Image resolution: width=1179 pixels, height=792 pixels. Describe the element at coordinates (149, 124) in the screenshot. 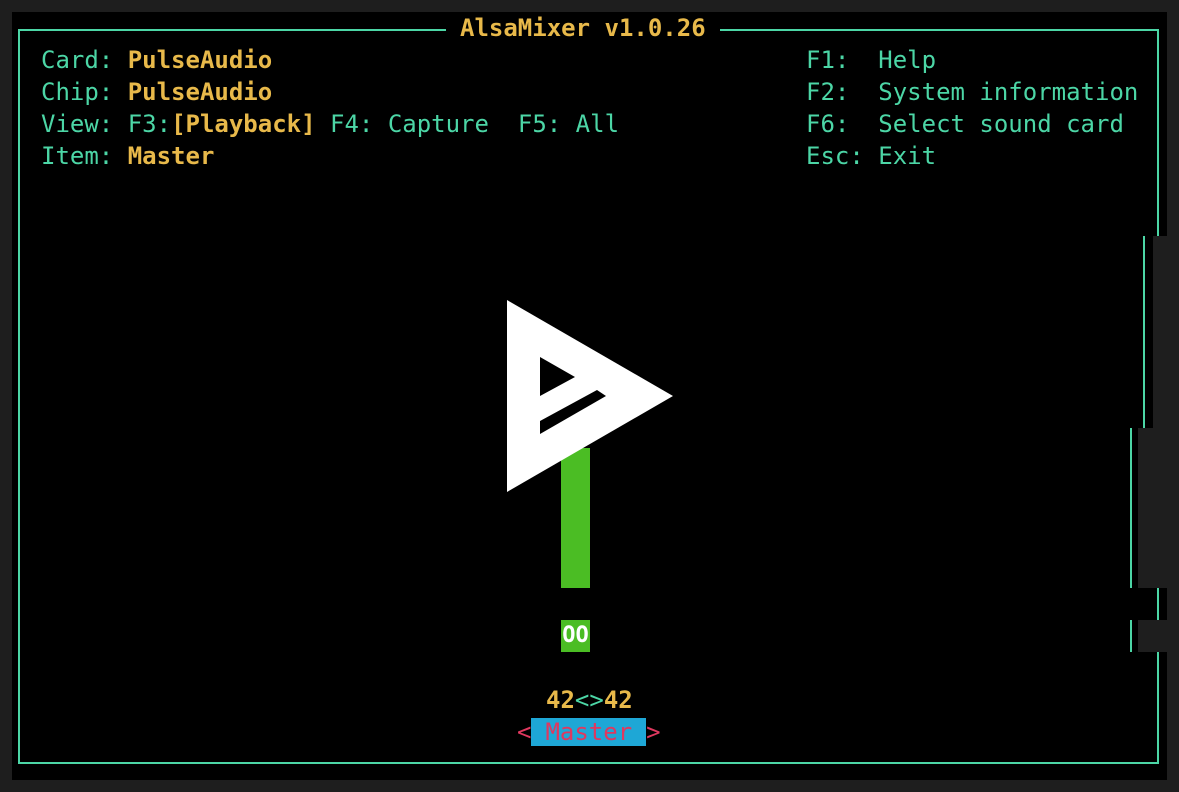

I see `view-f3-key: F3:` at that location.